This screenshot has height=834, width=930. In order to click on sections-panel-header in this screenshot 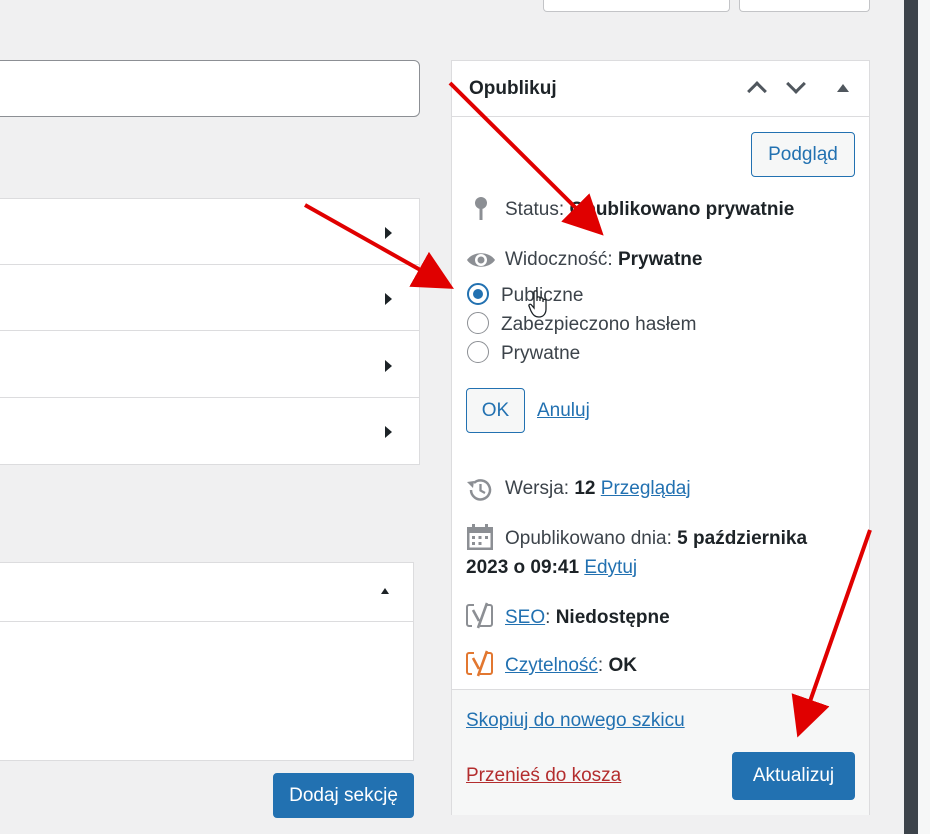, I will do `click(206, 592)`.